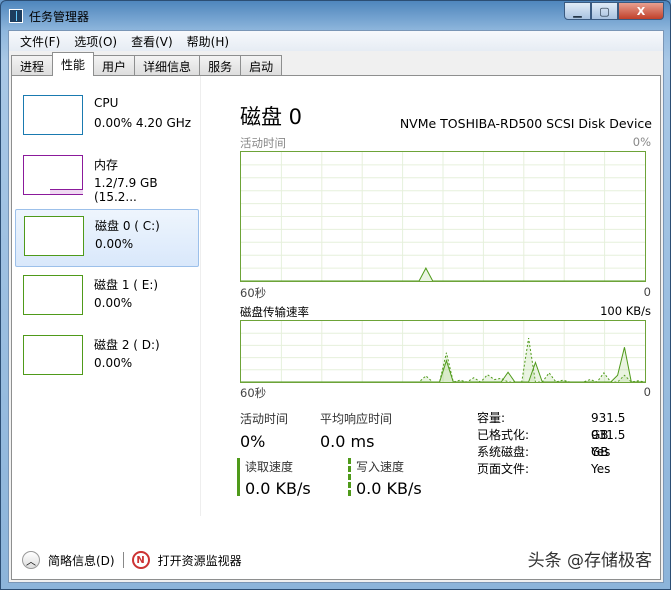 This screenshot has height=590, width=671. Describe the element at coordinates (126, 285) in the screenshot. I see `sidebar-item-name: 磁盘 1 ( E:)` at that location.